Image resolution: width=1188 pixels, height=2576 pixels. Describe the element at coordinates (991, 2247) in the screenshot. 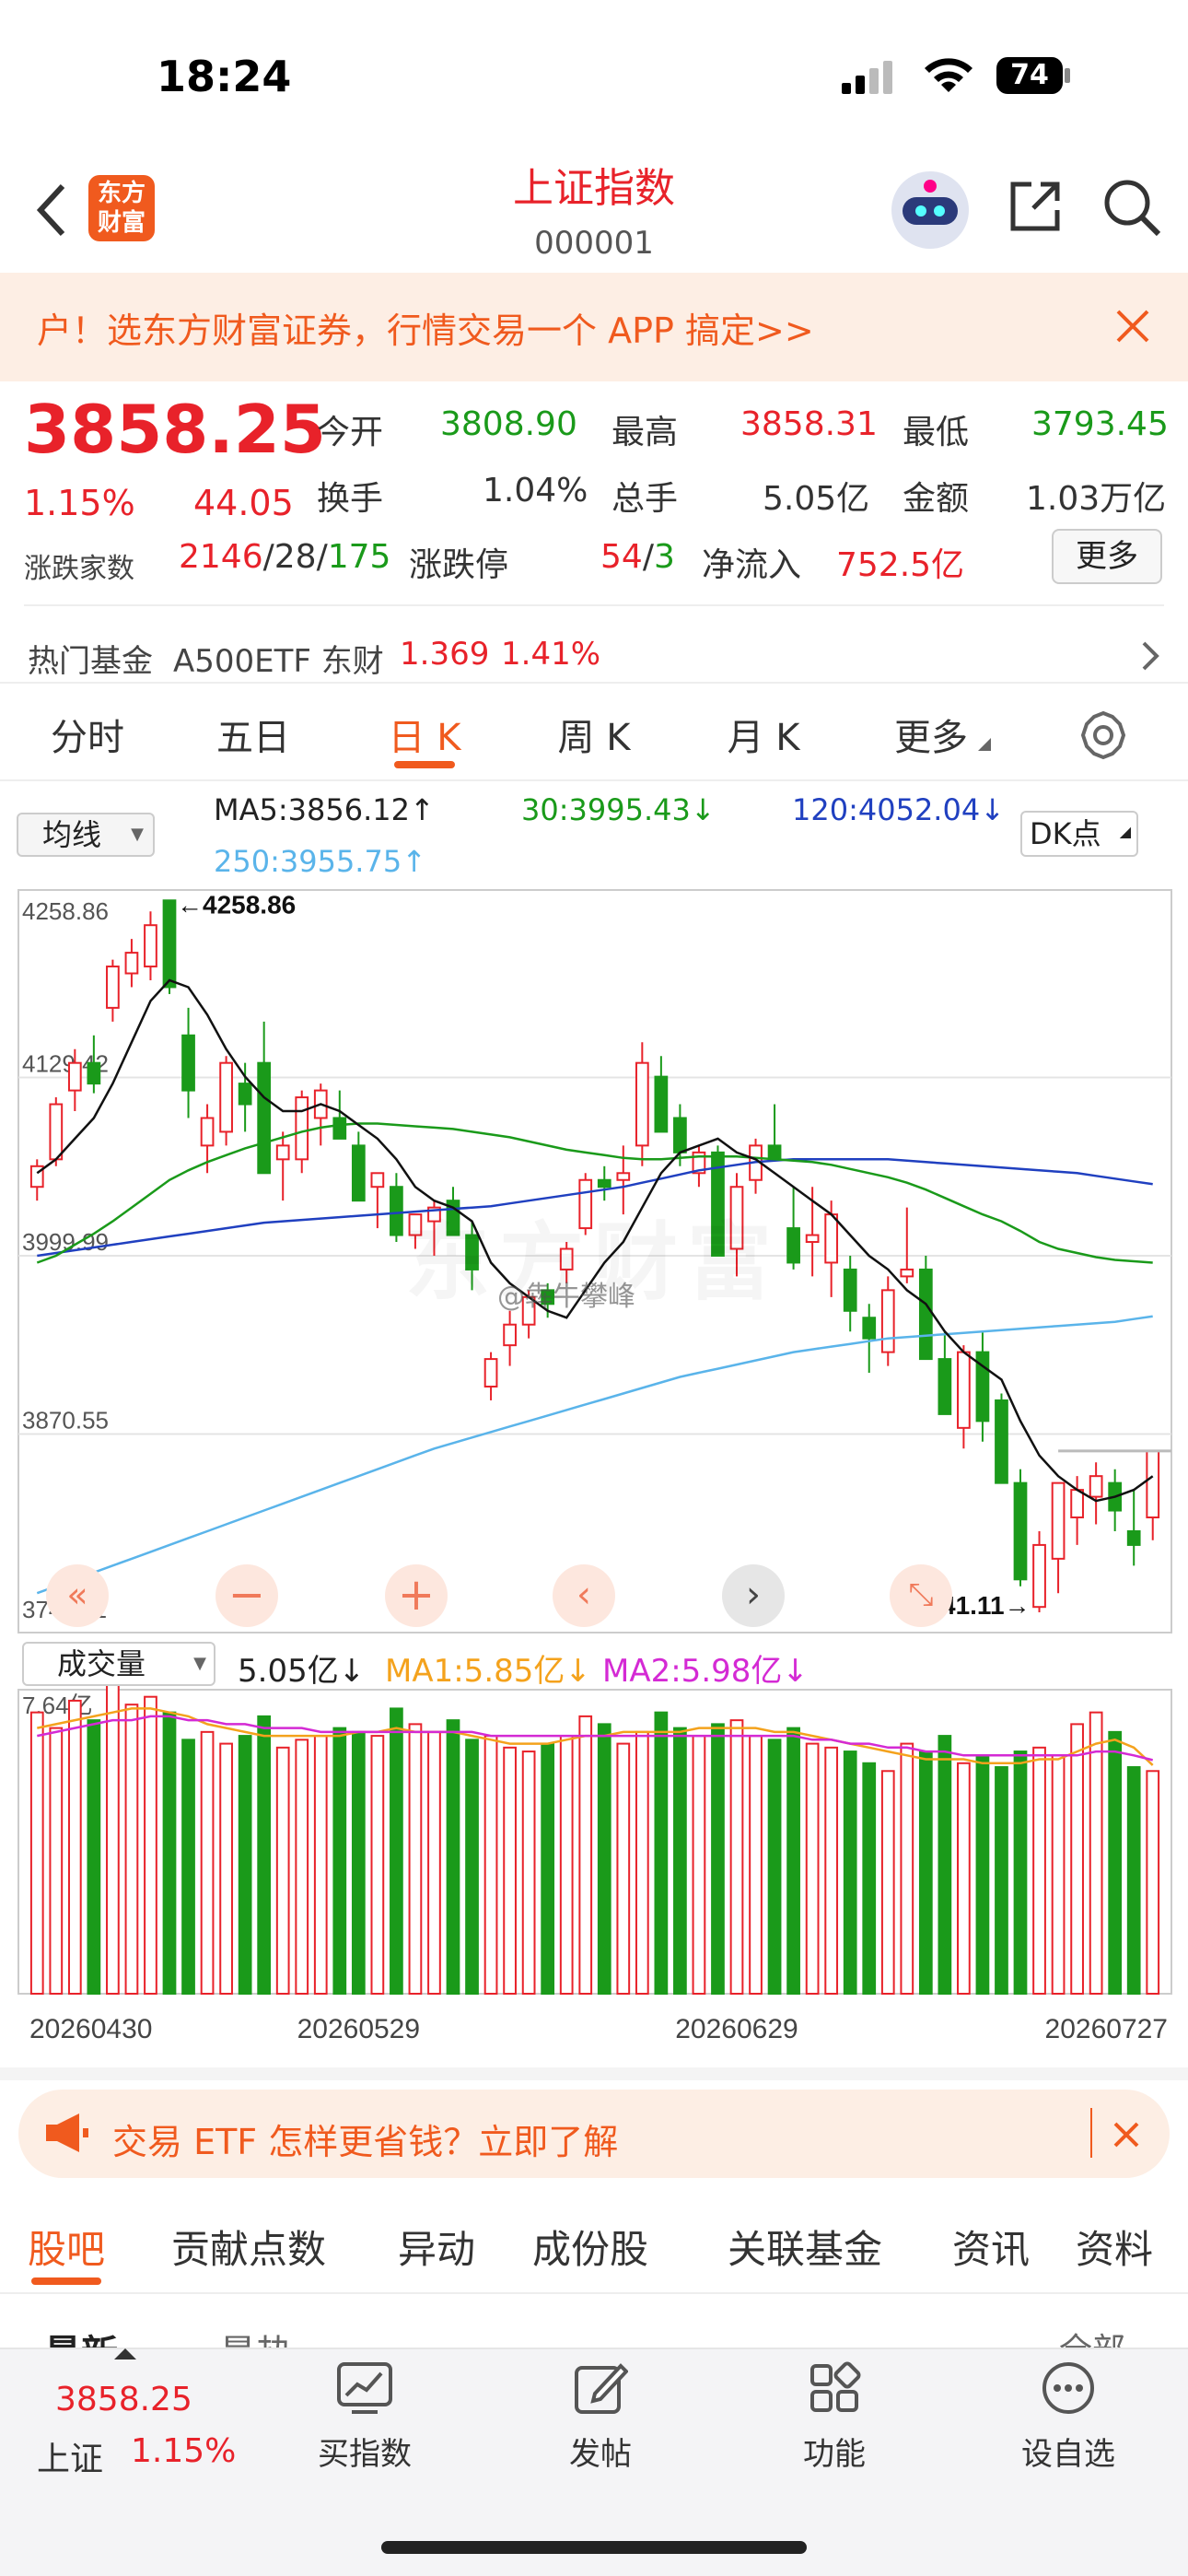

I see `subtab-news: 资讯` at that location.